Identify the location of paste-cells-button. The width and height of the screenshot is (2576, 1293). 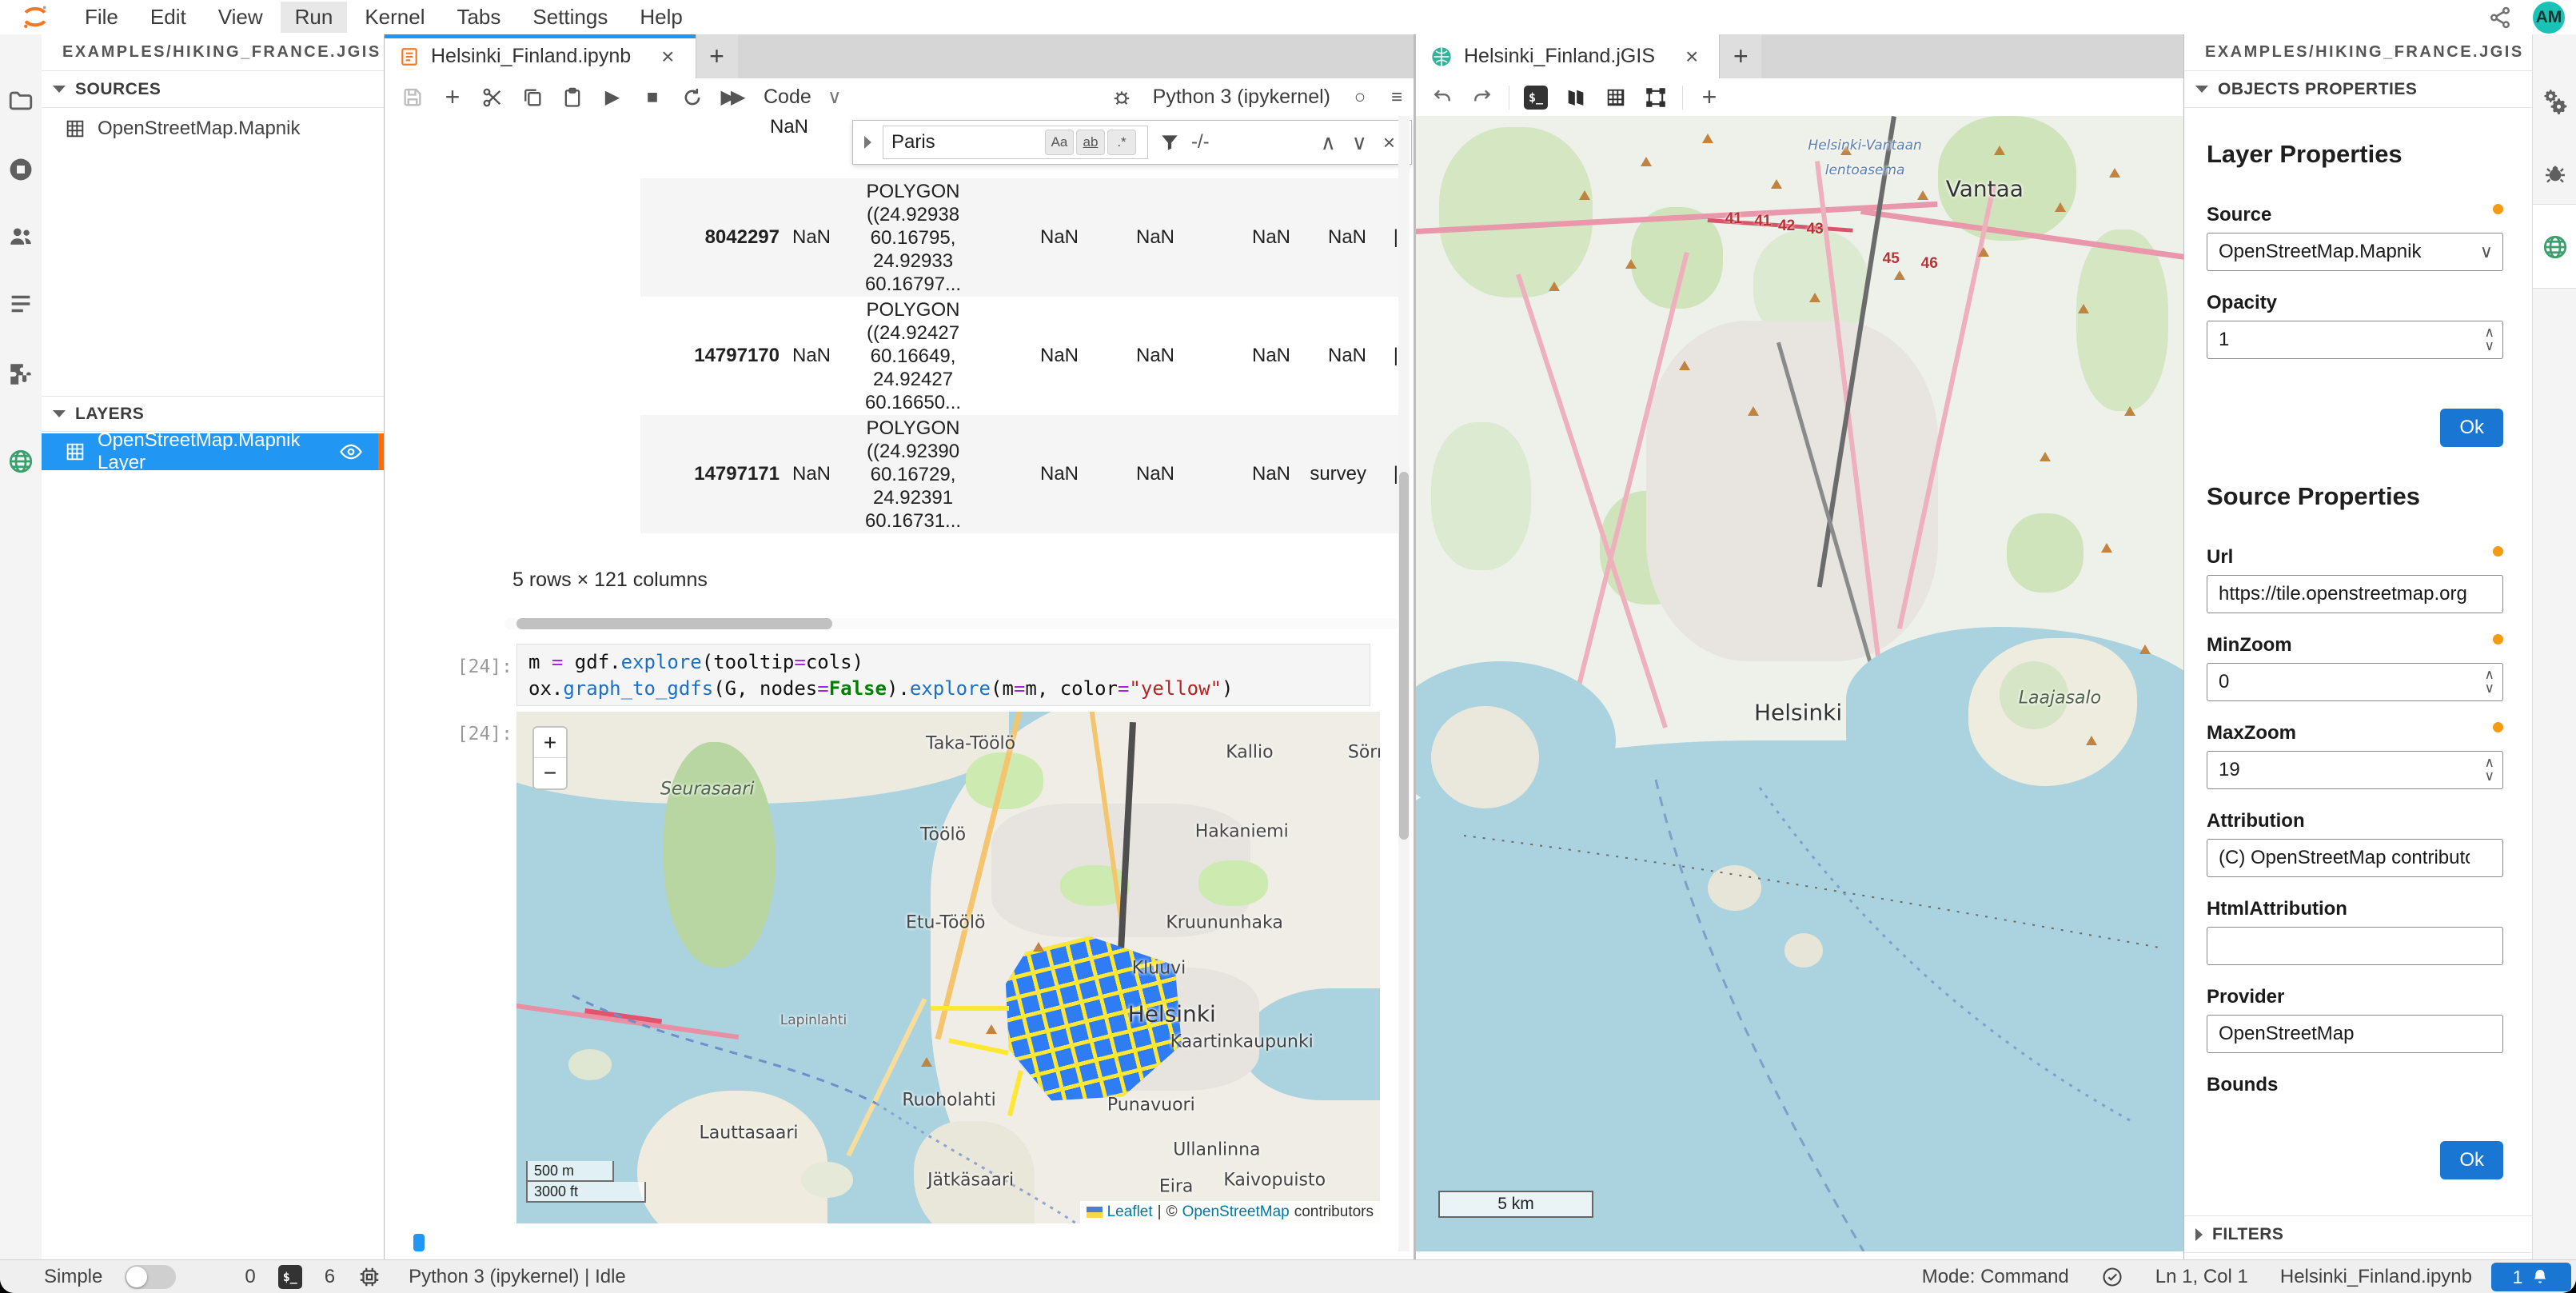
(572, 98).